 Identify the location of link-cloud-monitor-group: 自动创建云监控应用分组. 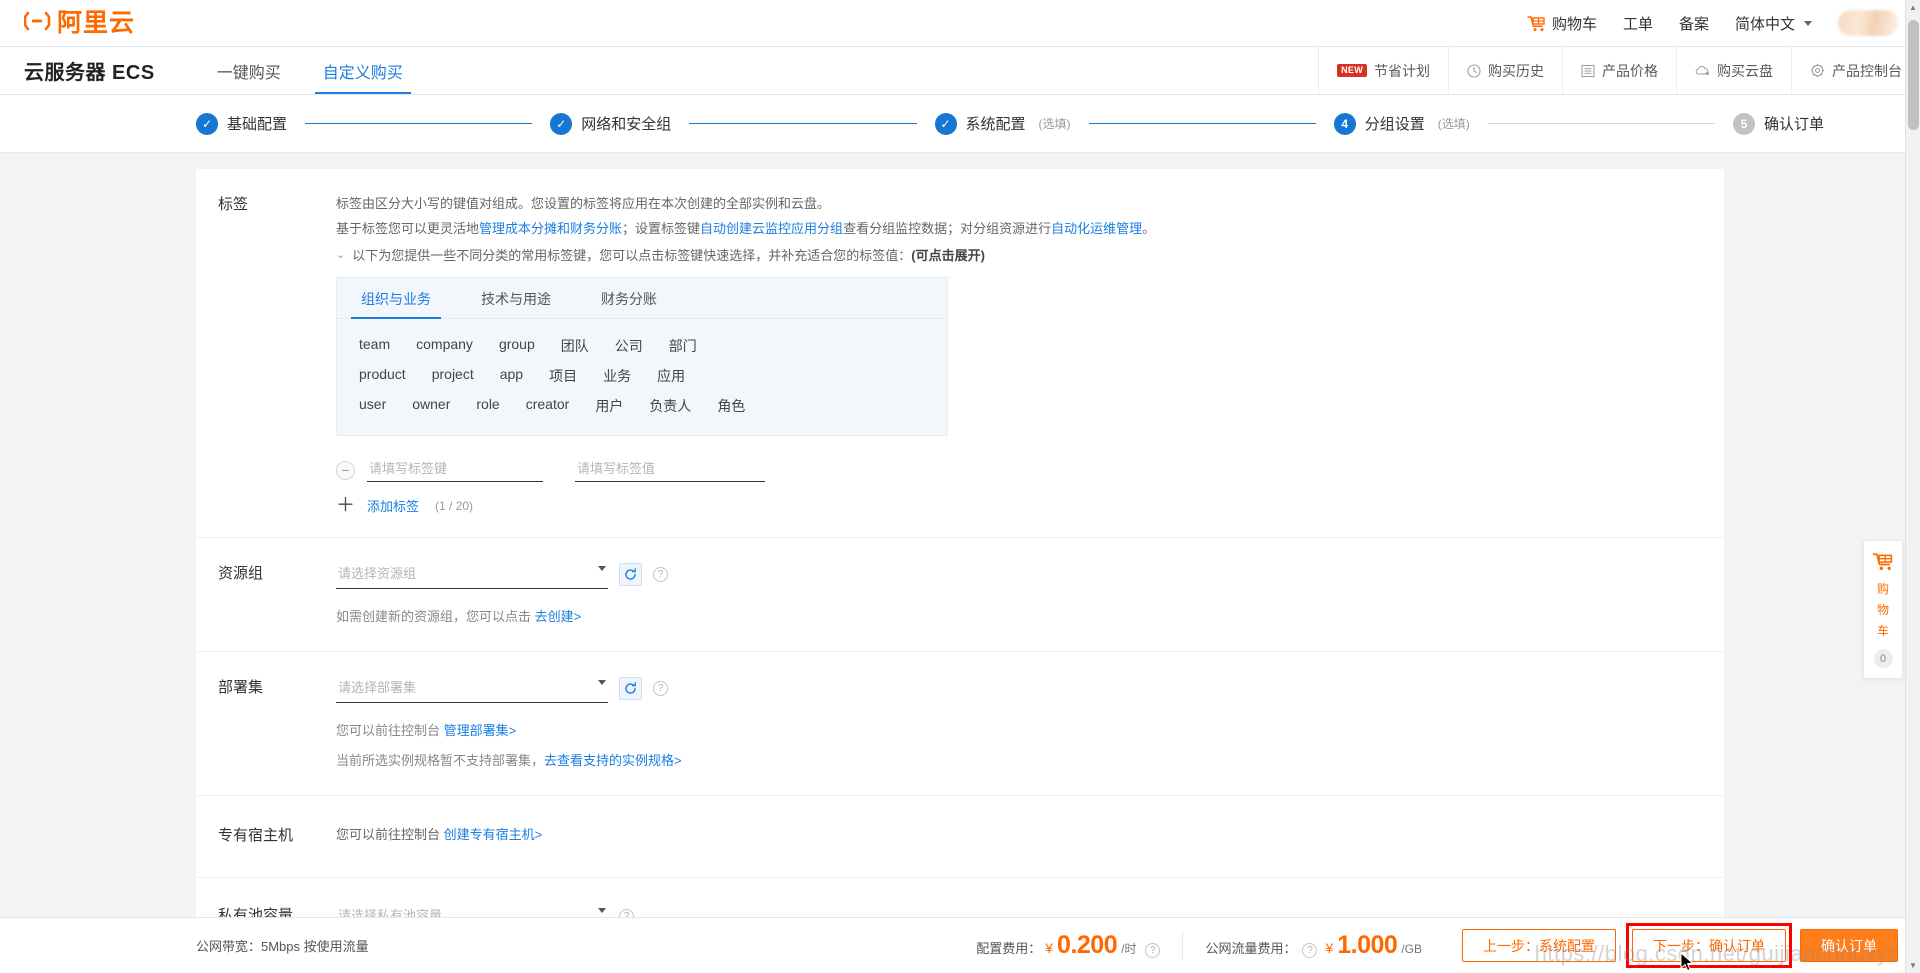
(771, 228).